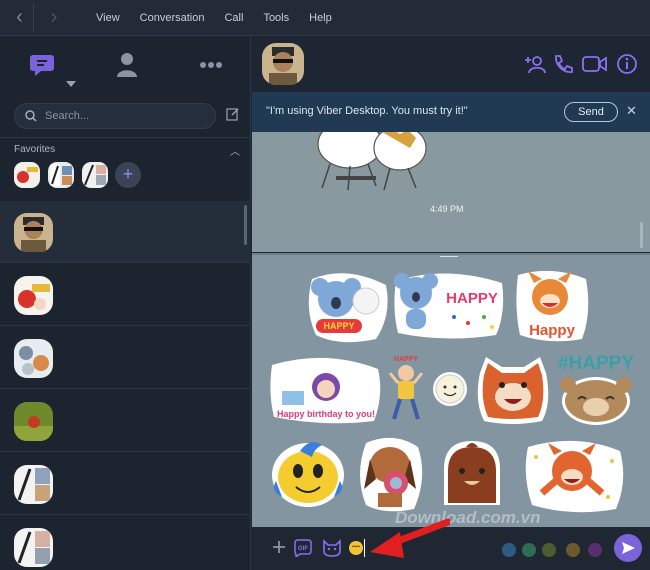  Describe the element at coordinates (574, 475) in the screenshot. I see `sticker-fox-celebrate` at that location.